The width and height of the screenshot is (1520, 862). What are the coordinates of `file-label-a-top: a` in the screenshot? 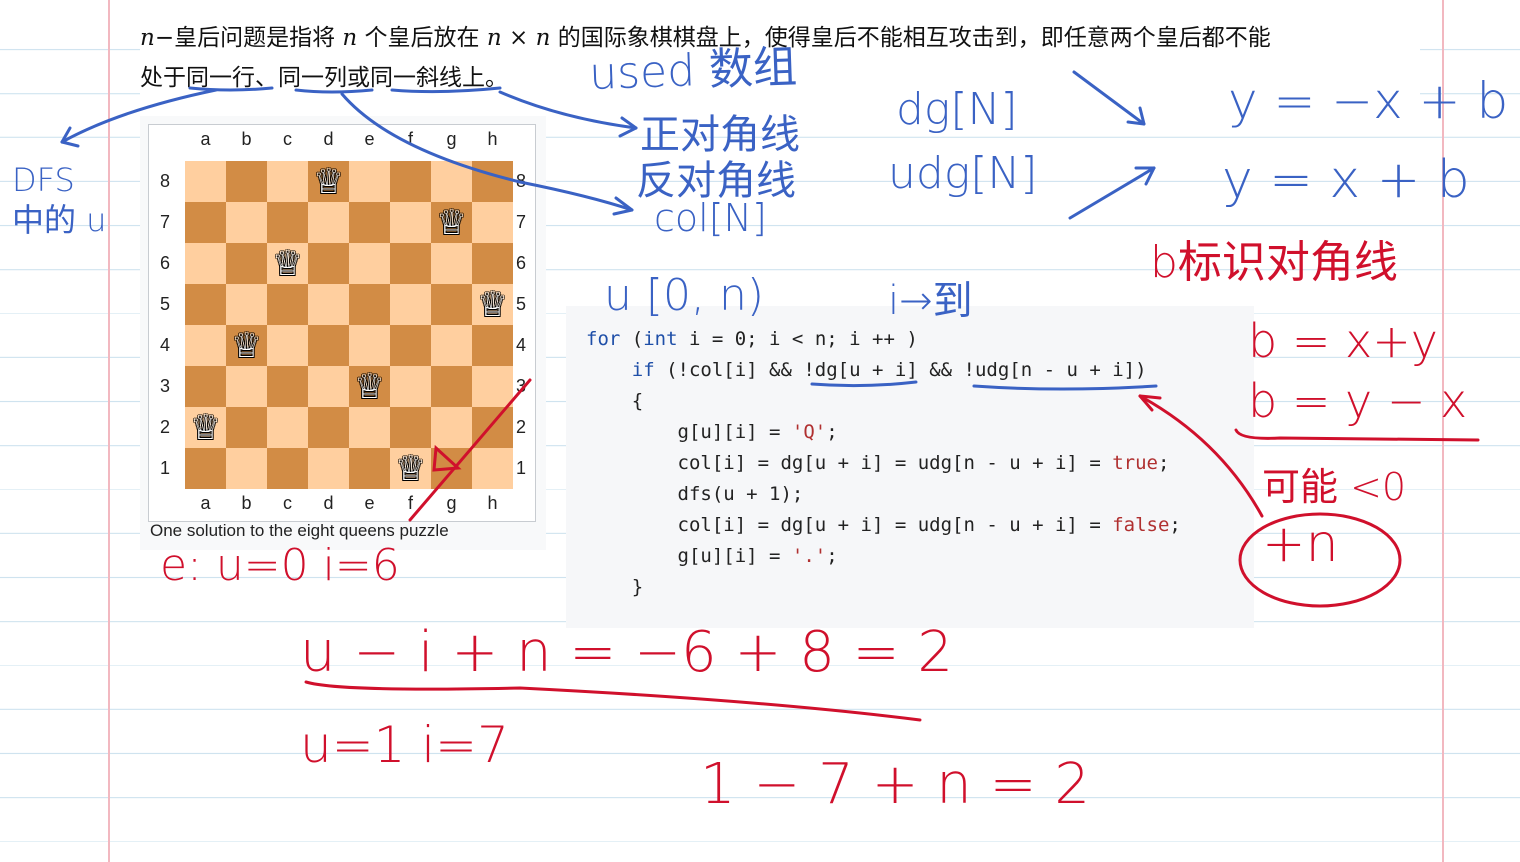 It's located at (205, 139).